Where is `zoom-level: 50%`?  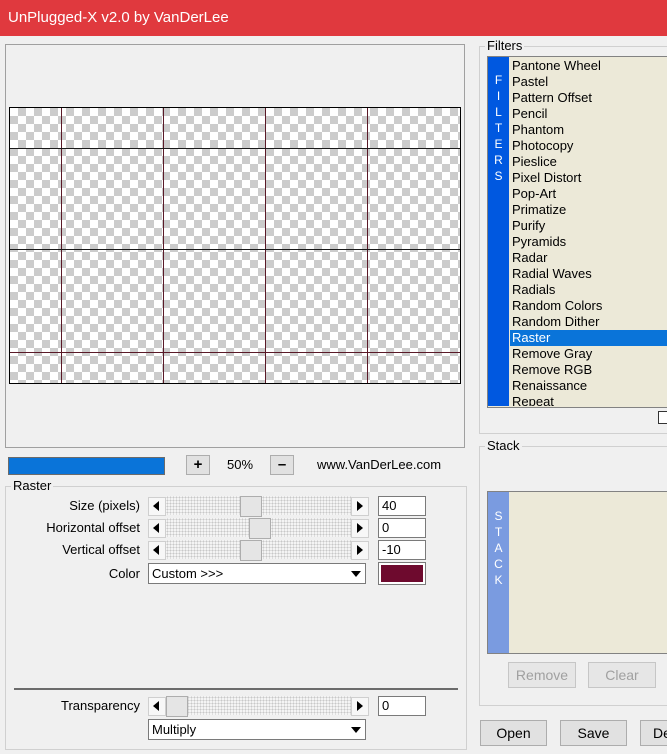 zoom-level: 50% is located at coordinates (240, 464).